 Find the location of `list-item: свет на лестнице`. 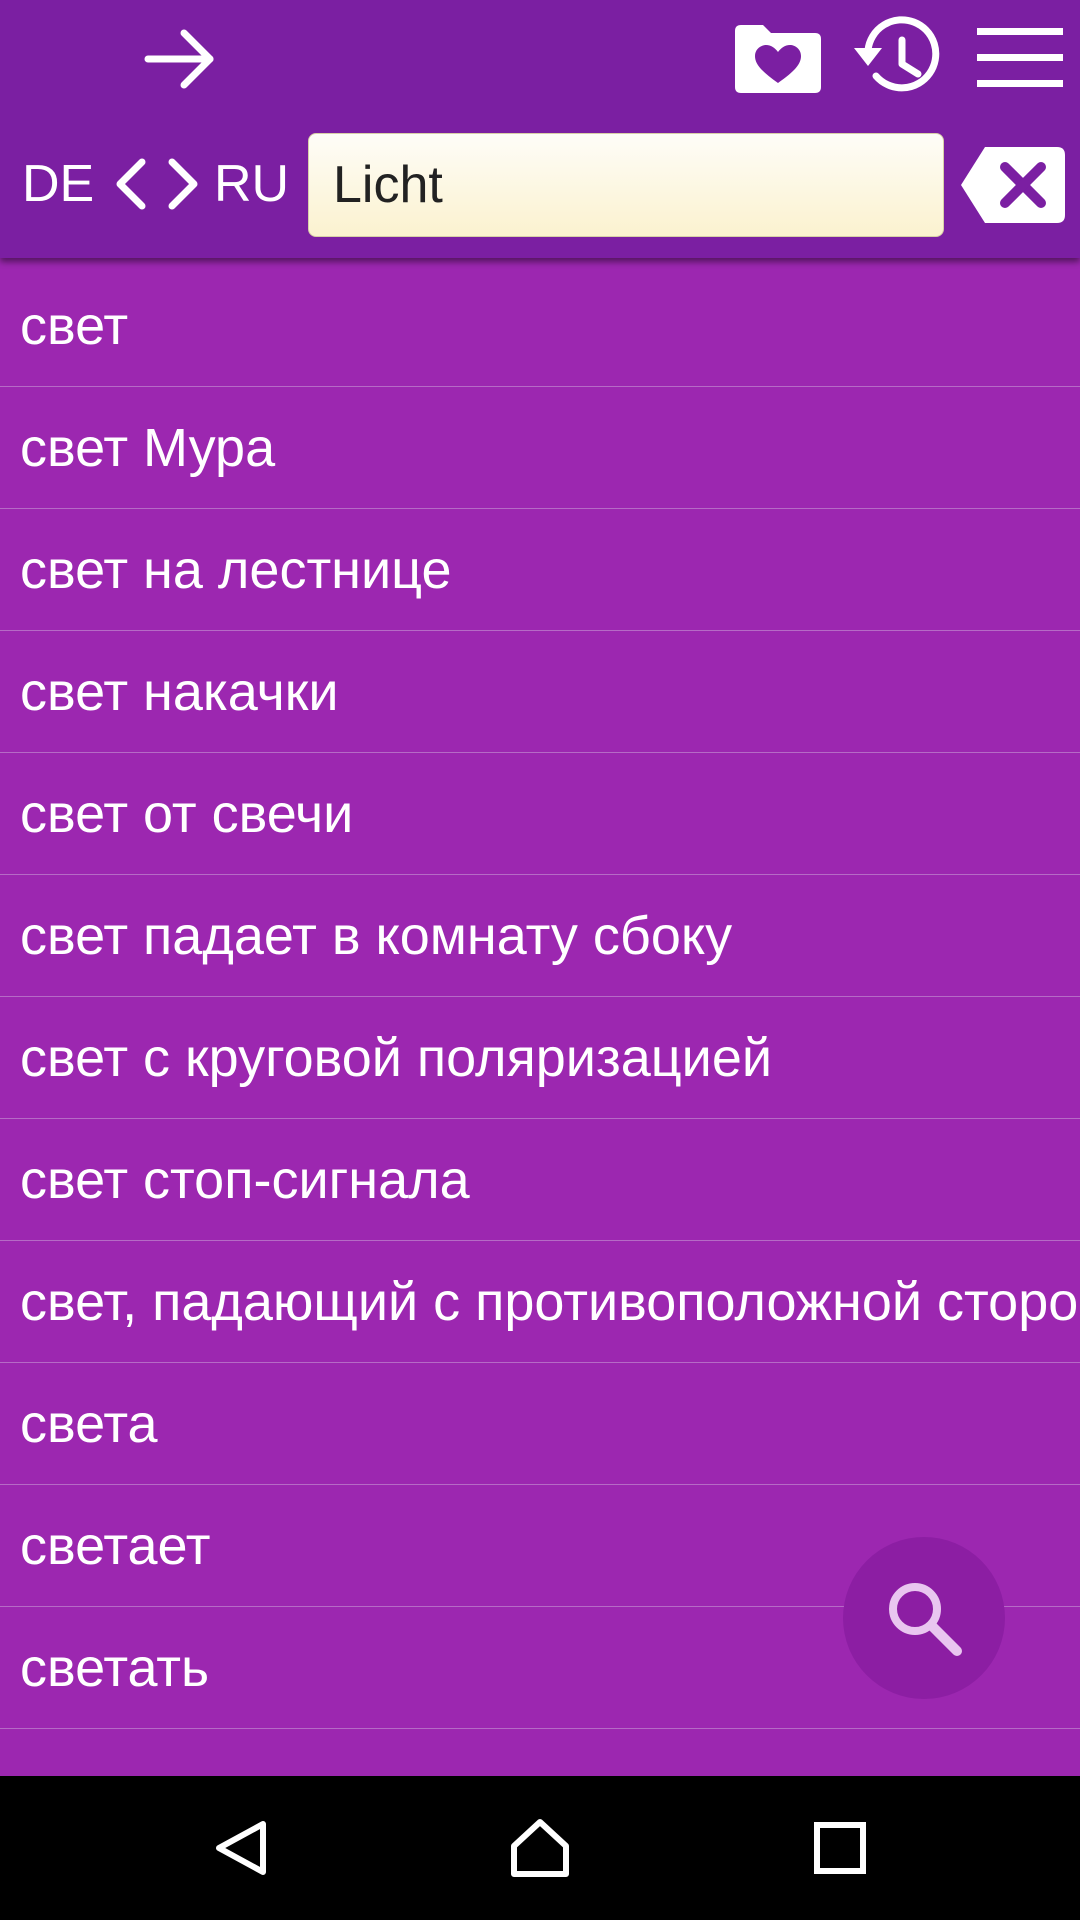

list-item: свет на лестнице is located at coordinates (540, 570).